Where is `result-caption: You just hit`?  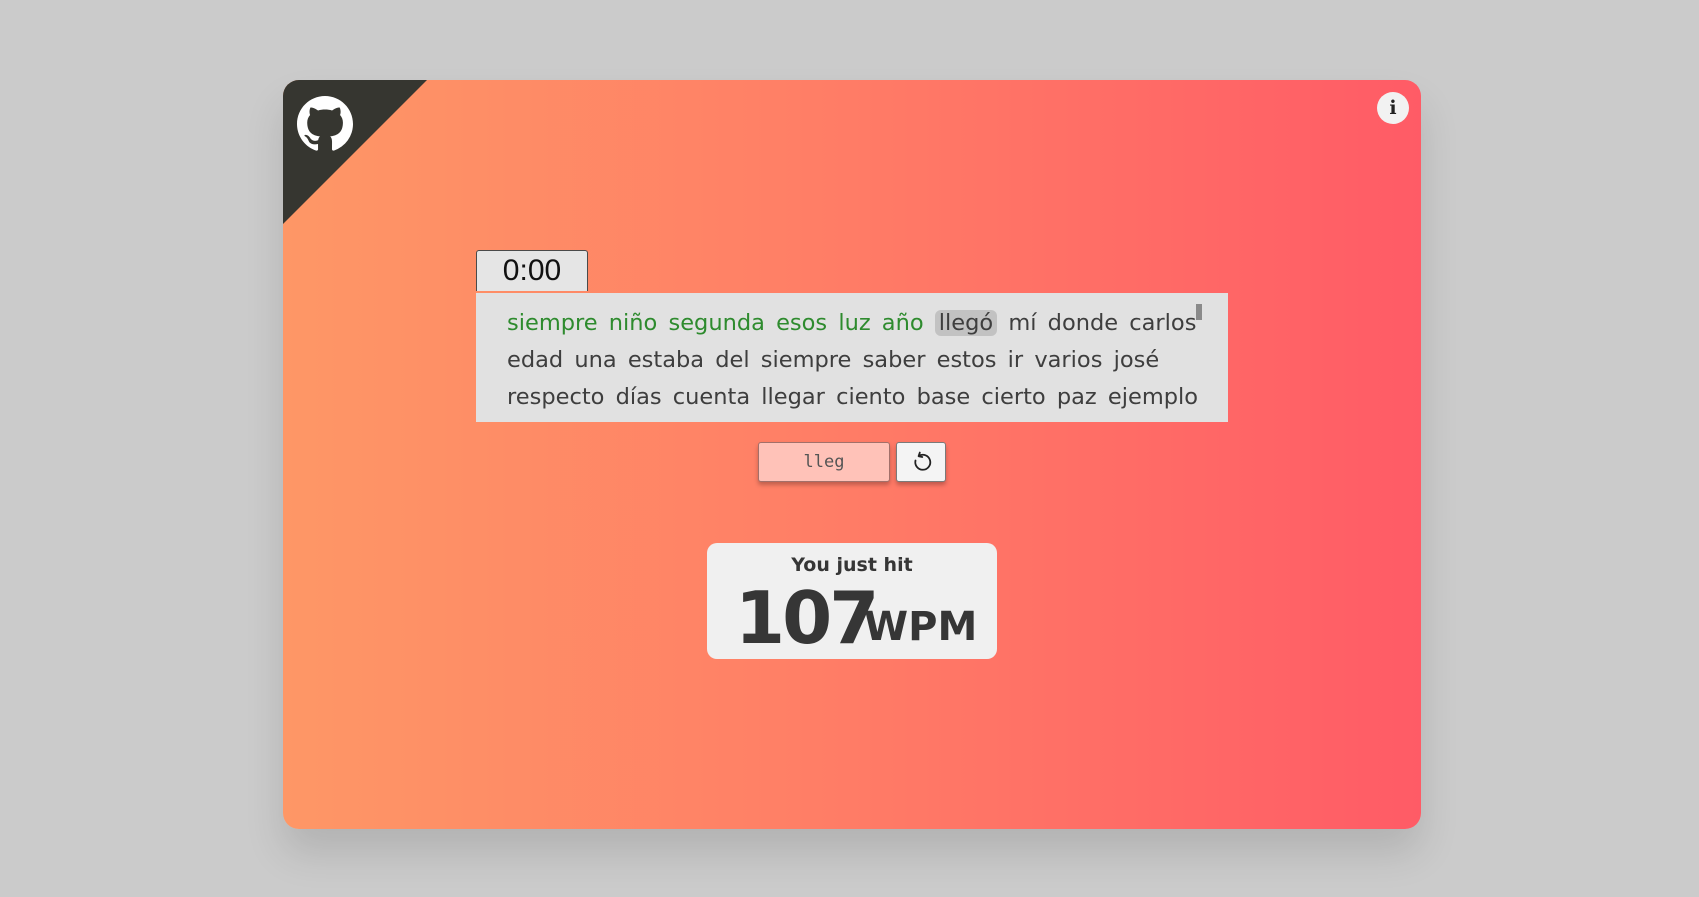
result-caption: You just hit is located at coordinates (852, 565).